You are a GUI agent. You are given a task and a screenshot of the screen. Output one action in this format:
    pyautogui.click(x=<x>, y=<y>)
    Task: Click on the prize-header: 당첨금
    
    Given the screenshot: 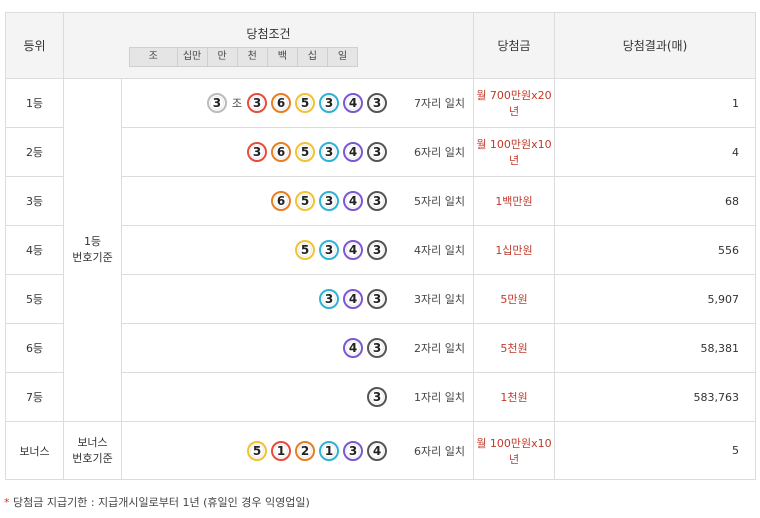 What is the action you would take?
    pyautogui.click(x=514, y=45)
    